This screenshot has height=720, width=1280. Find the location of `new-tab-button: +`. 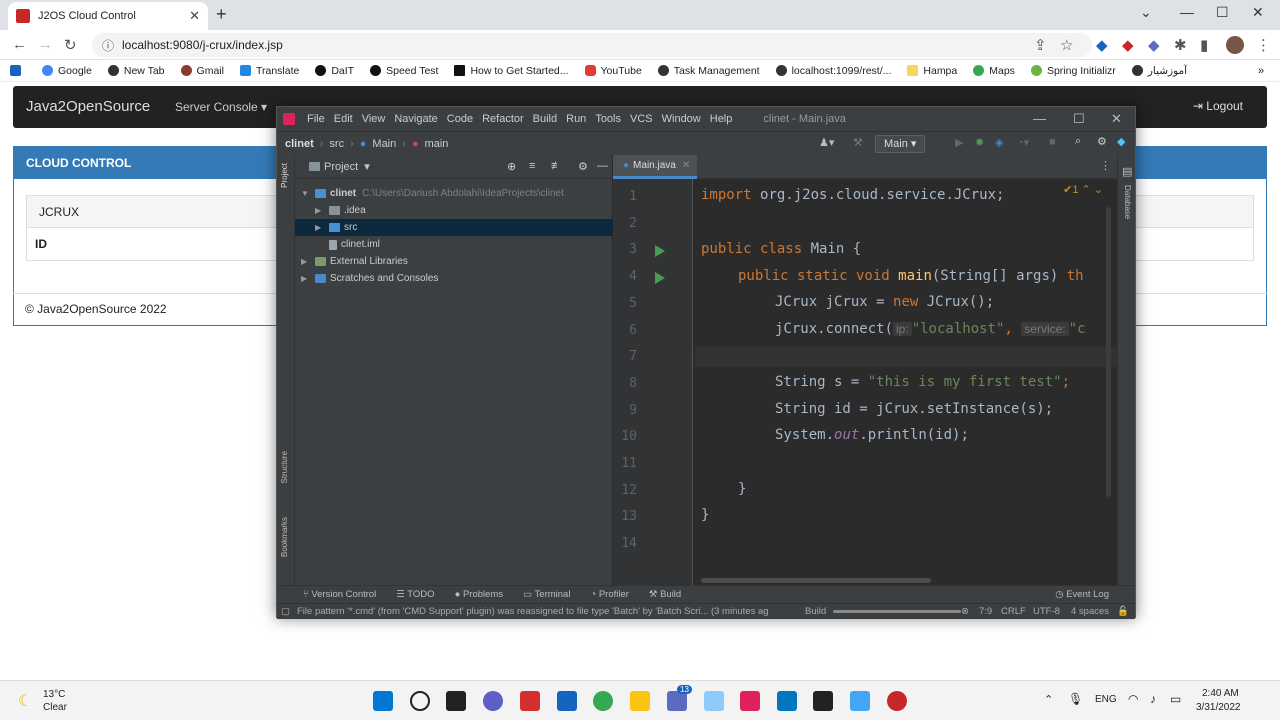

new-tab-button: + is located at coordinates (221, 14).